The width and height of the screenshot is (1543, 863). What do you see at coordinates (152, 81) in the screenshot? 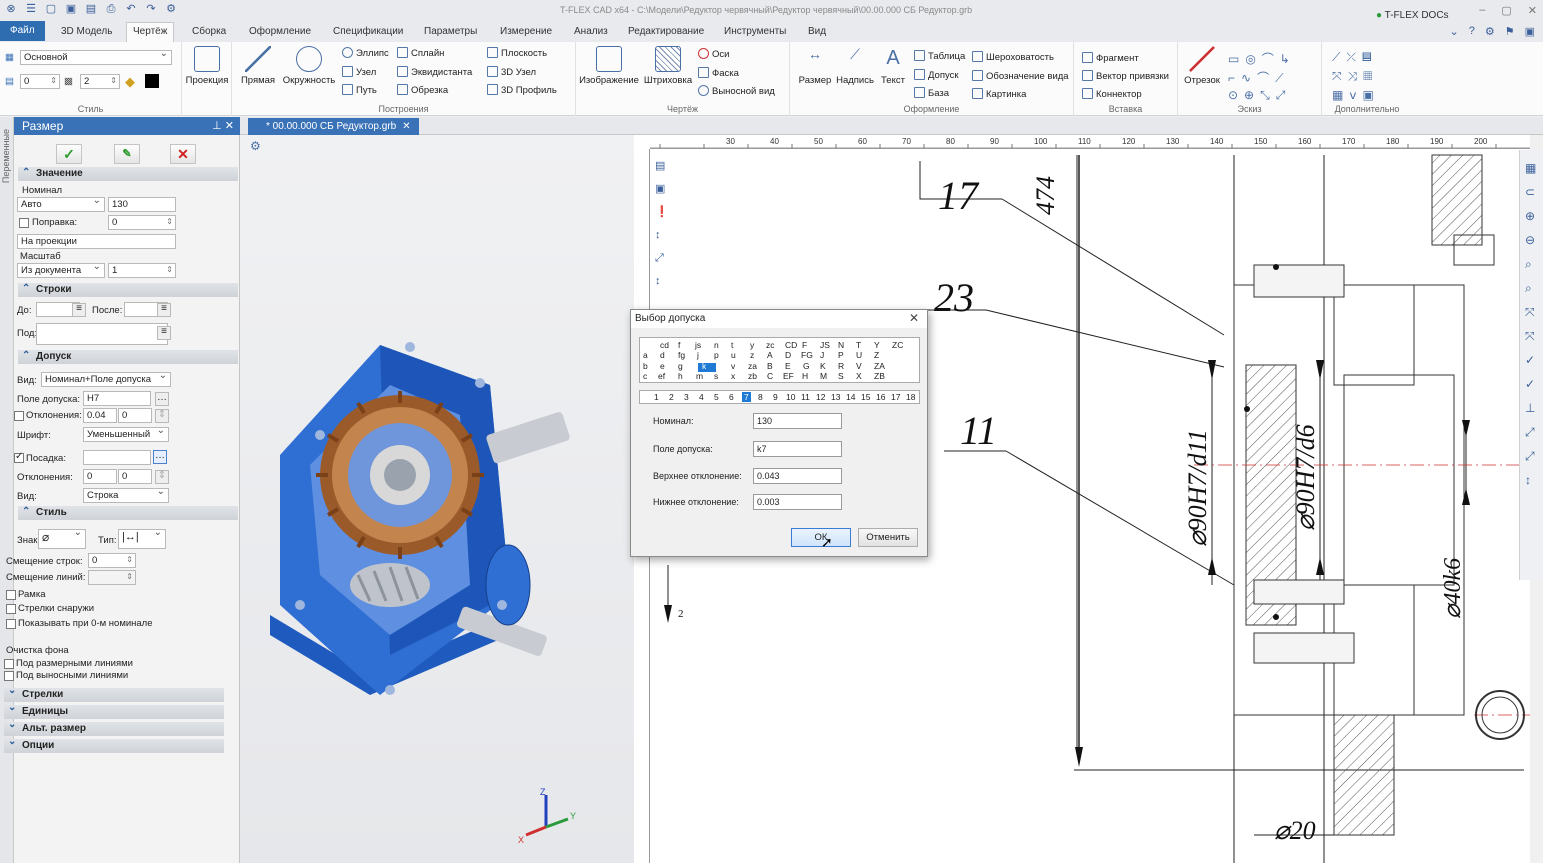
I see `color-swatch` at bounding box center [152, 81].